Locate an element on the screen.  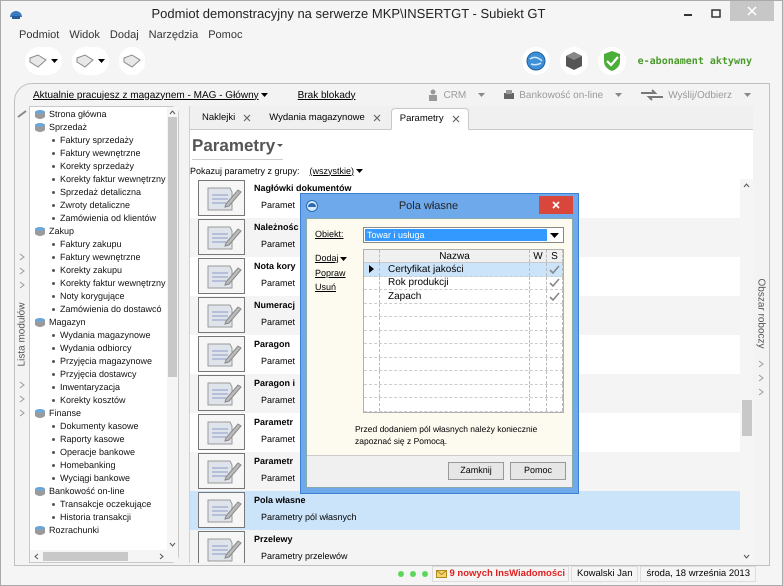
date-label: środa, 18 września 2013 is located at coordinates (698, 574).